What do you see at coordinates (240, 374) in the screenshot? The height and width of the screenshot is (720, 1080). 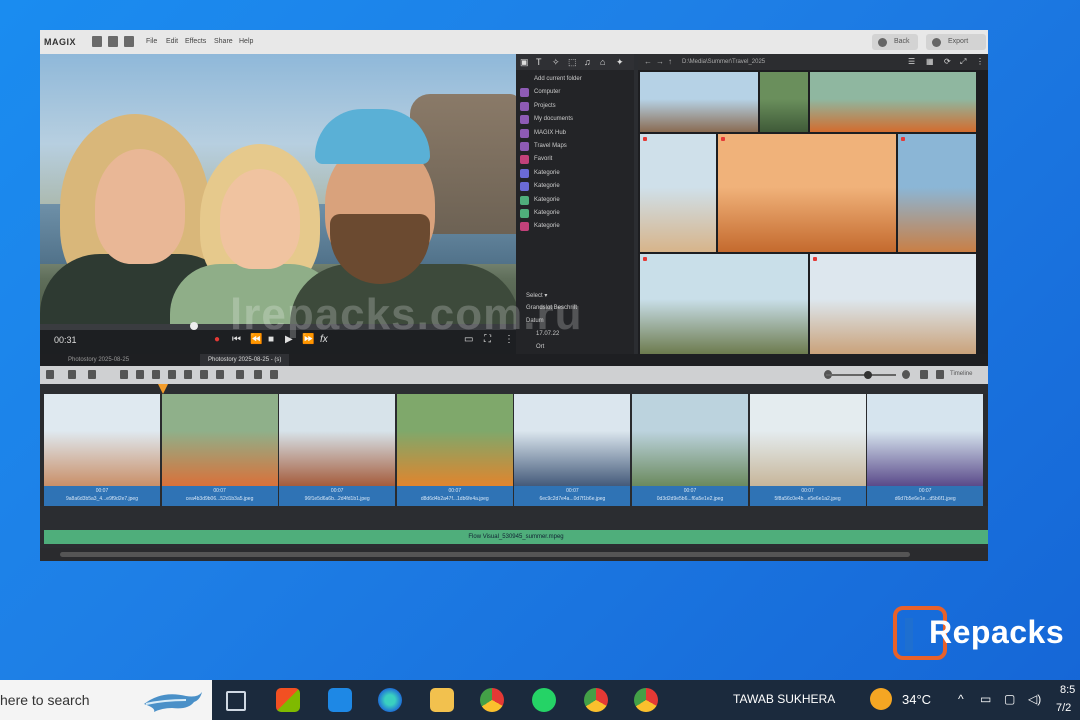 I see `crop-icon` at bounding box center [240, 374].